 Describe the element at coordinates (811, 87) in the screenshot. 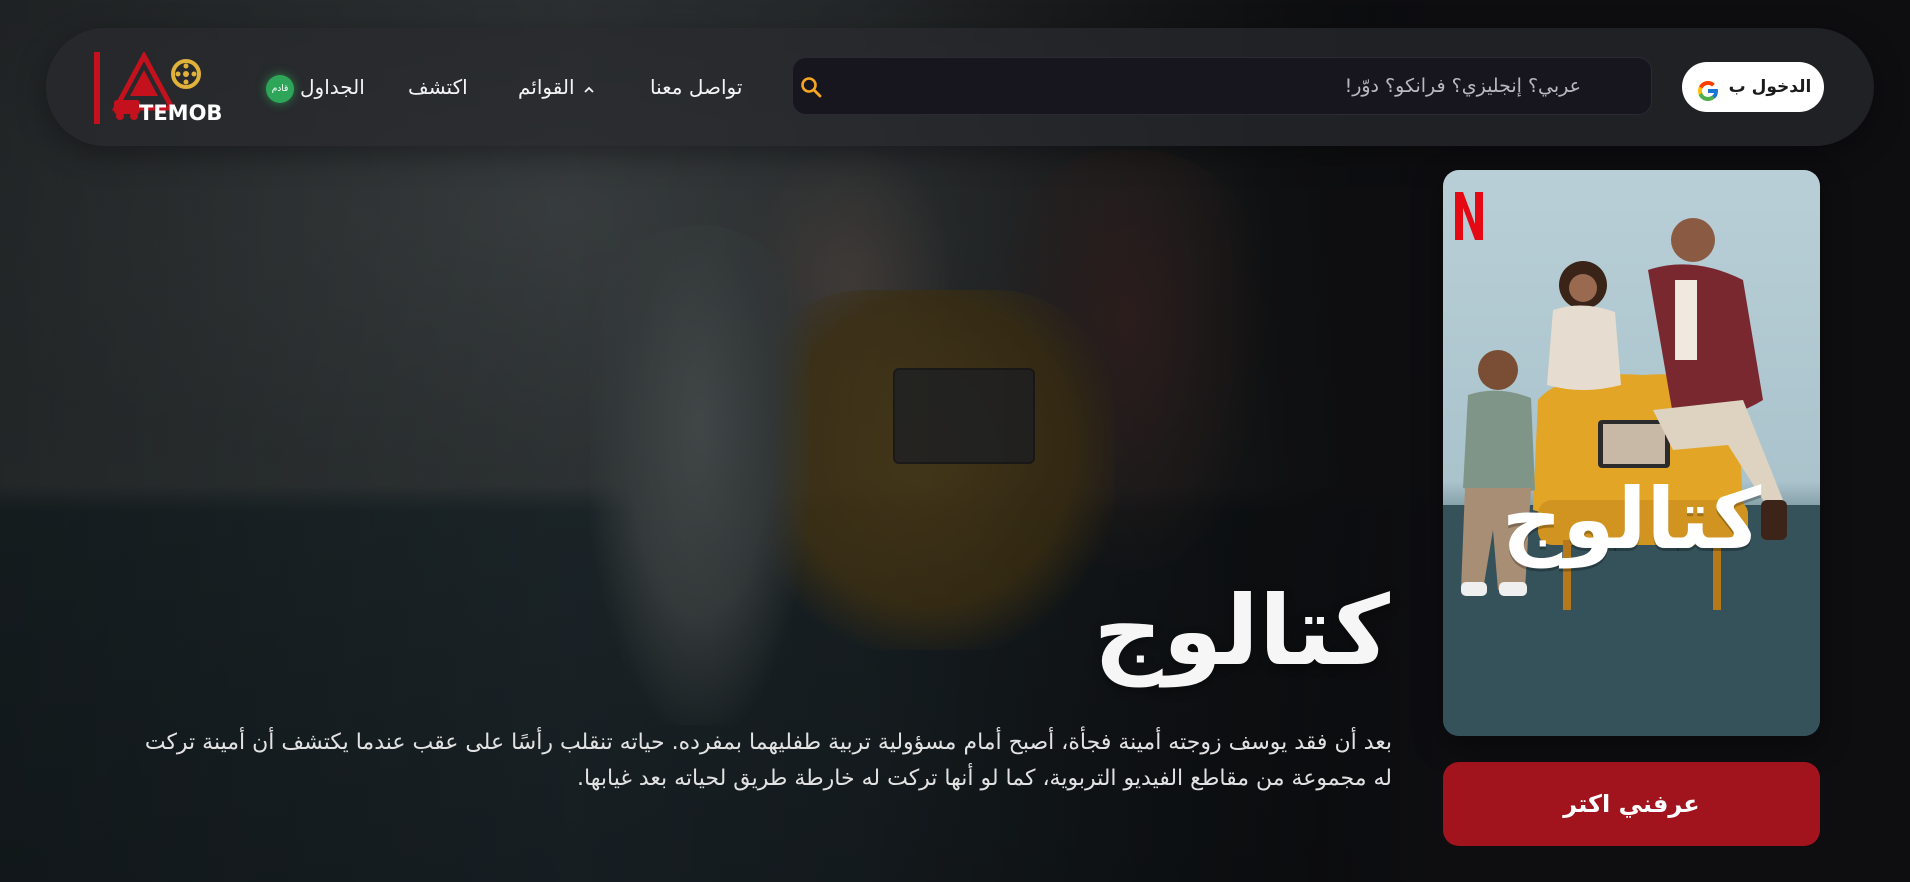

I see `search-icon` at that location.